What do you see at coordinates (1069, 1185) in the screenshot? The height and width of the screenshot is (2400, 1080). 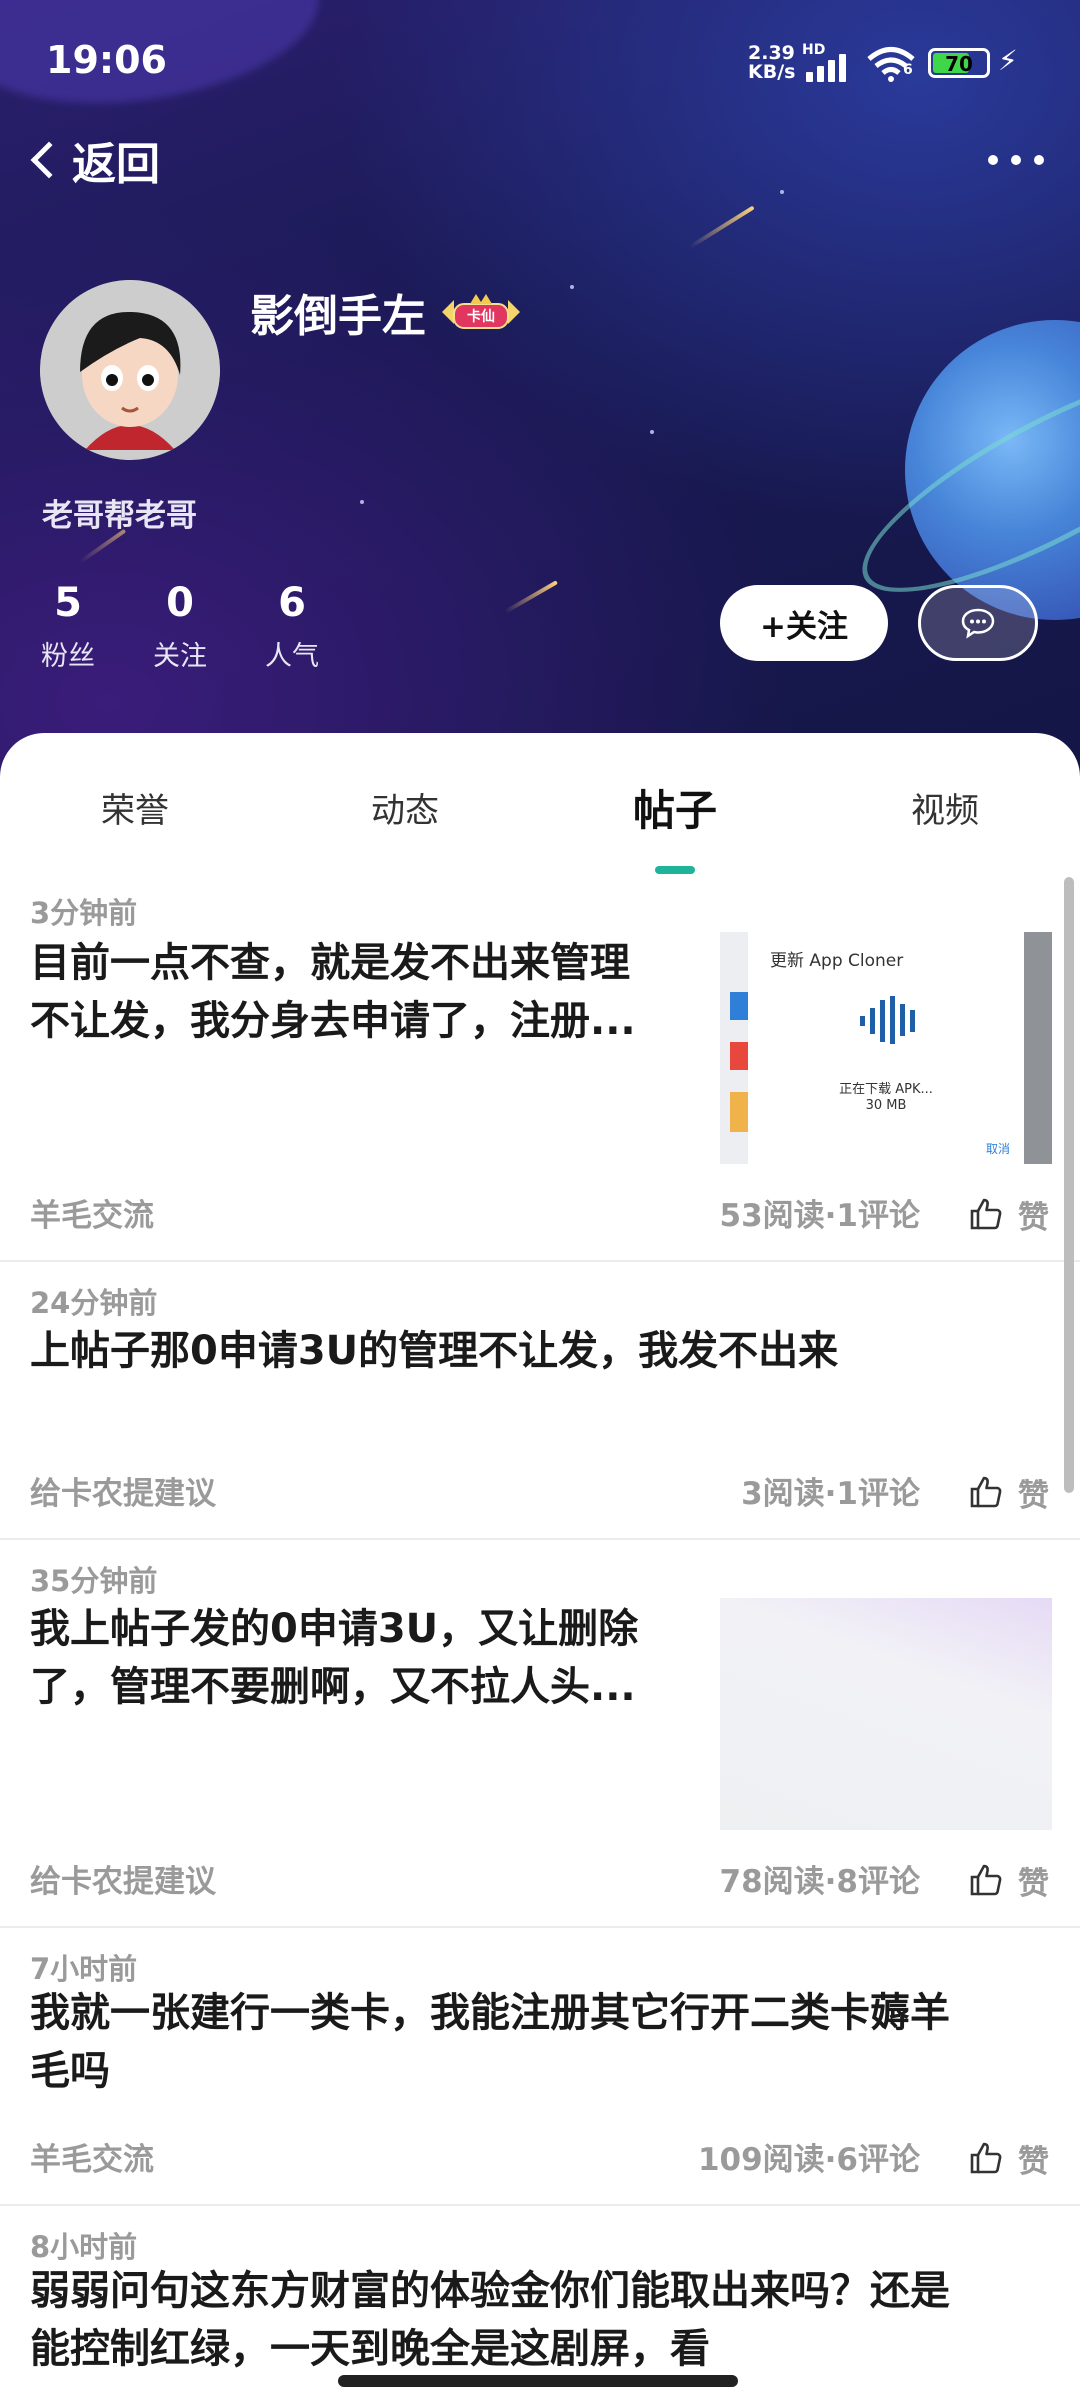 I see `scrollbar` at bounding box center [1069, 1185].